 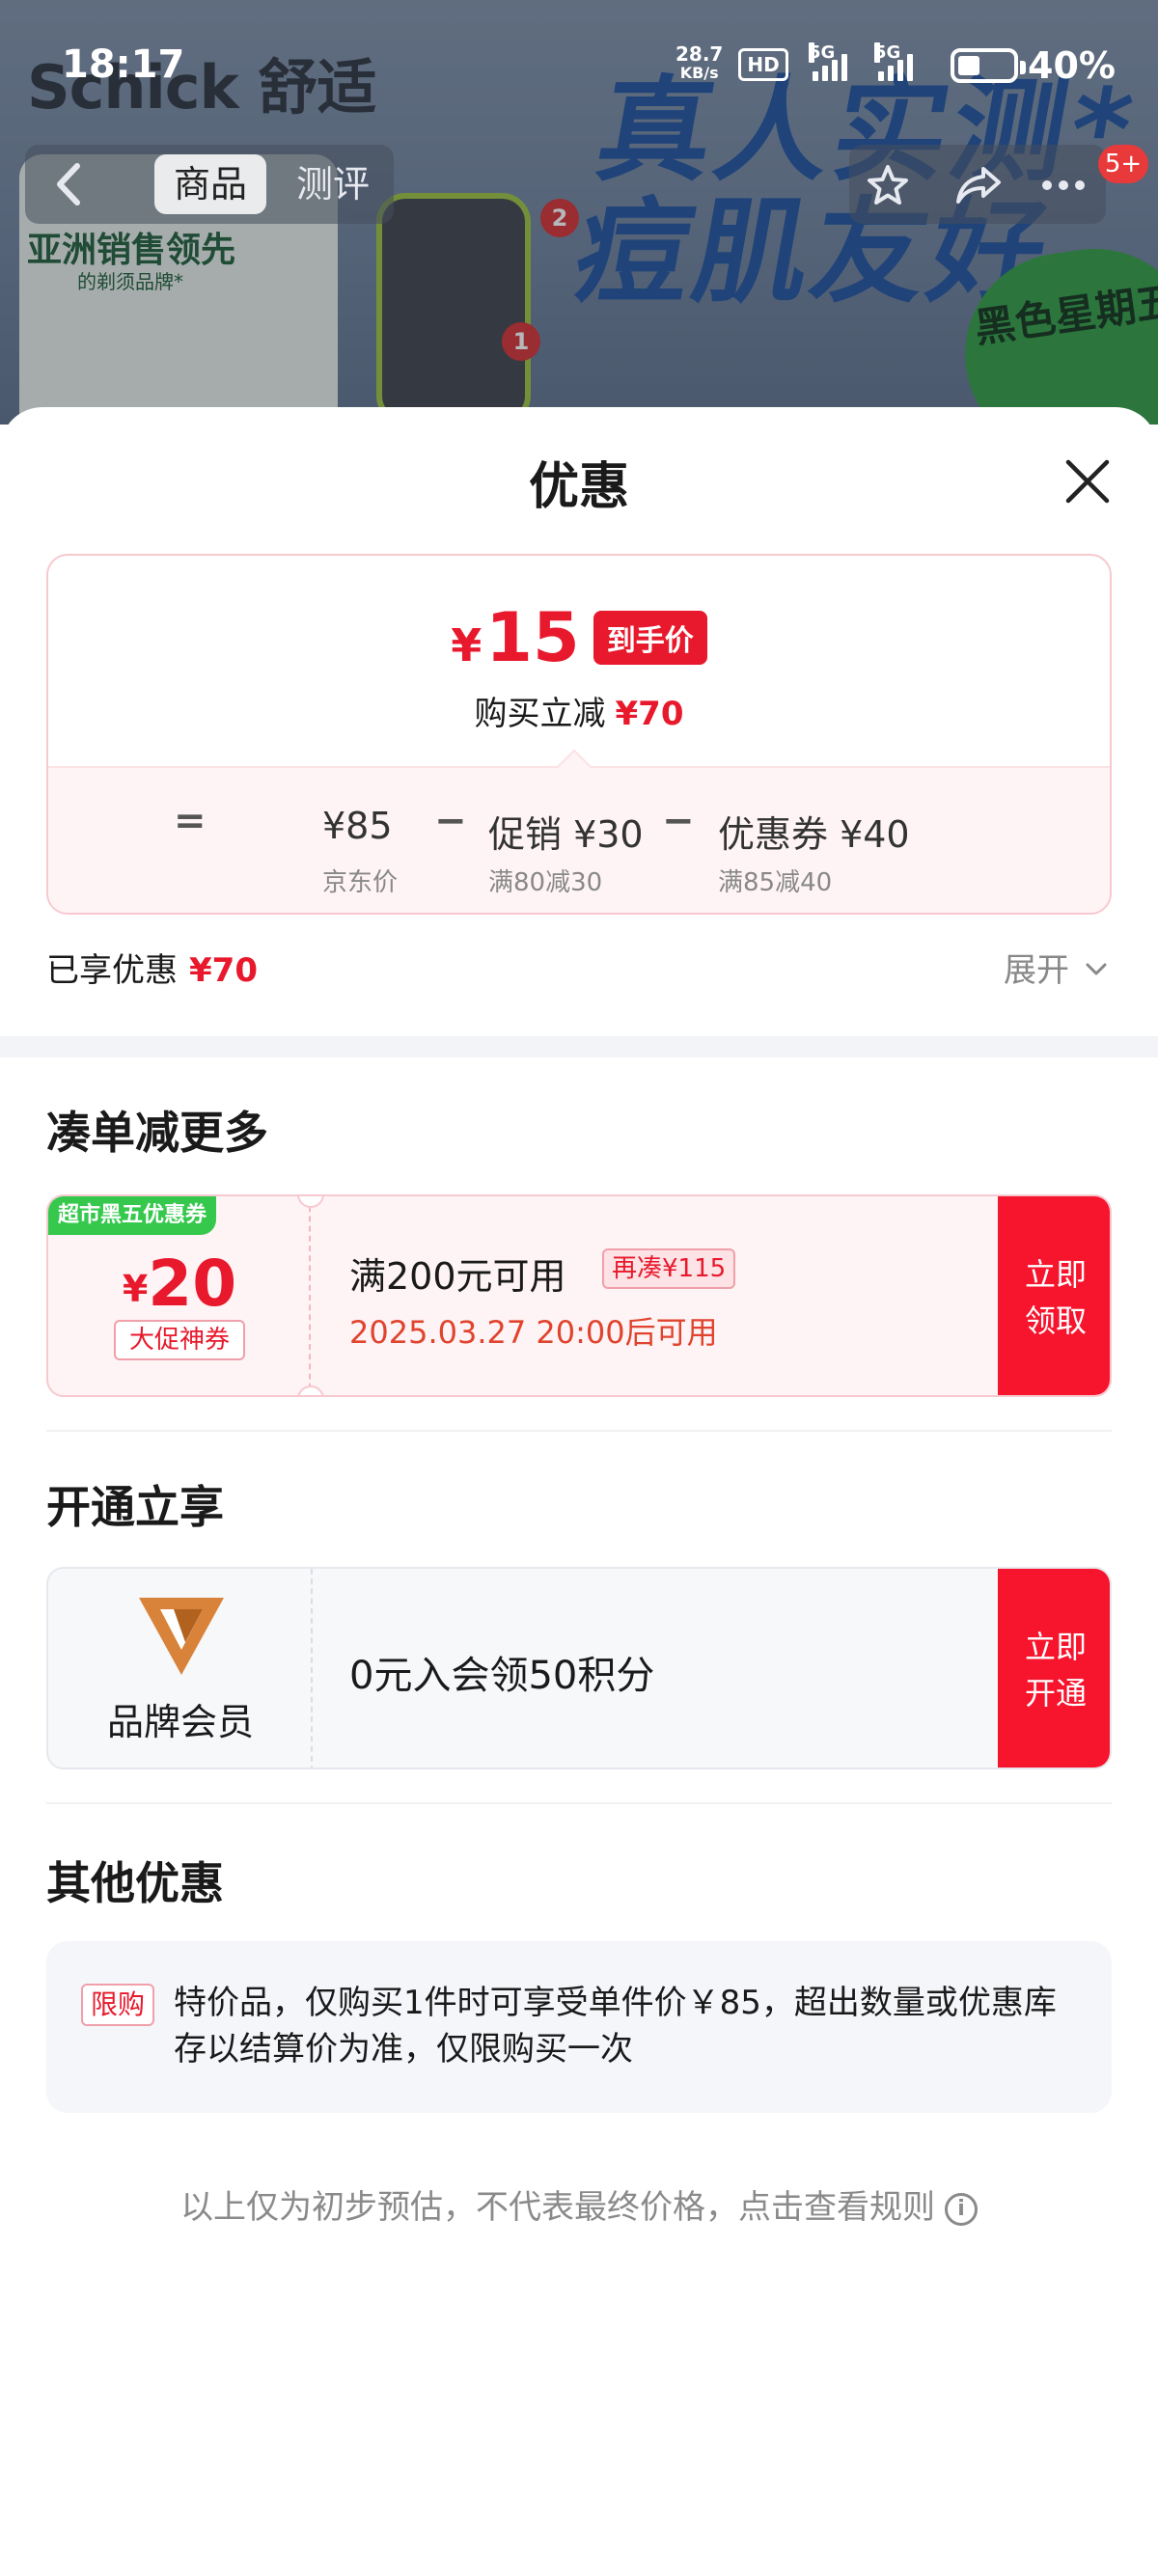 I want to click on brand-member-logo-icon, so click(x=181, y=1637).